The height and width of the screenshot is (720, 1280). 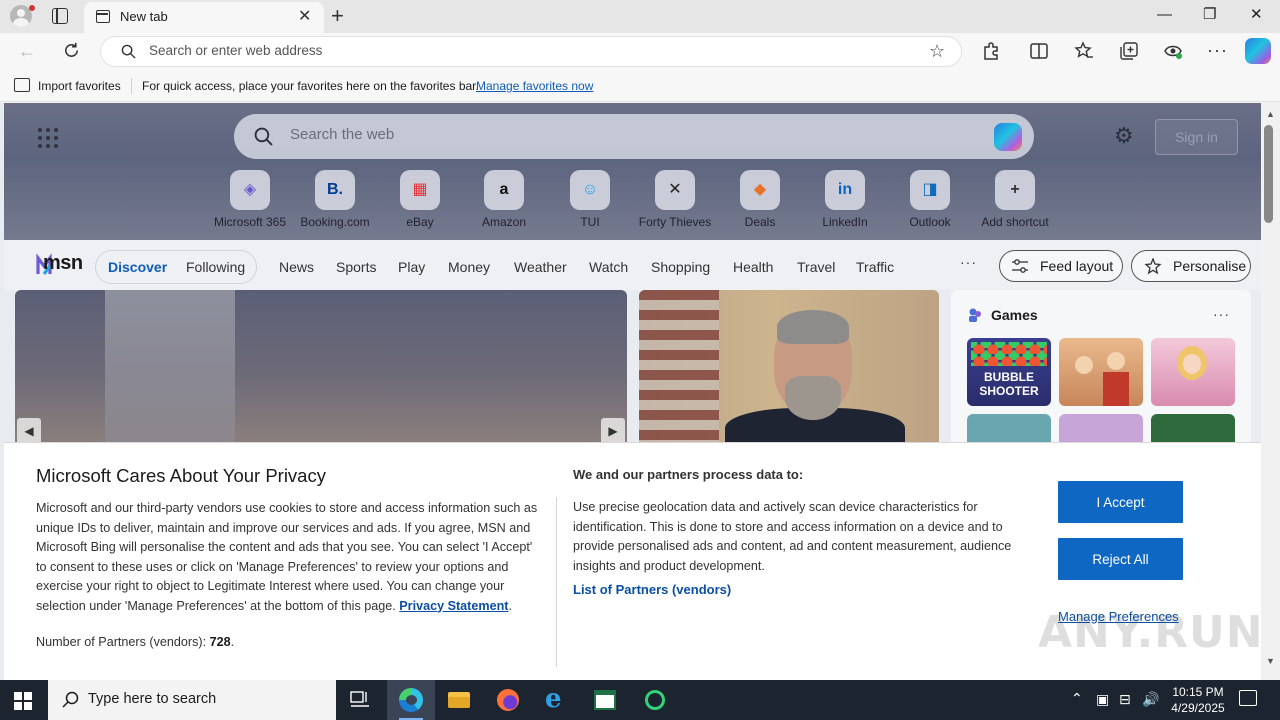 What do you see at coordinates (540, 267) in the screenshot?
I see `nav-weather: Weather` at bounding box center [540, 267].